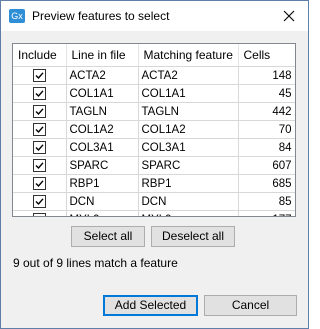  What do you see at coordinates (95, 263) in the screenshot?
I see `status-text: 9 out of 9 lines match a feature` at bounding box center [95, 263].